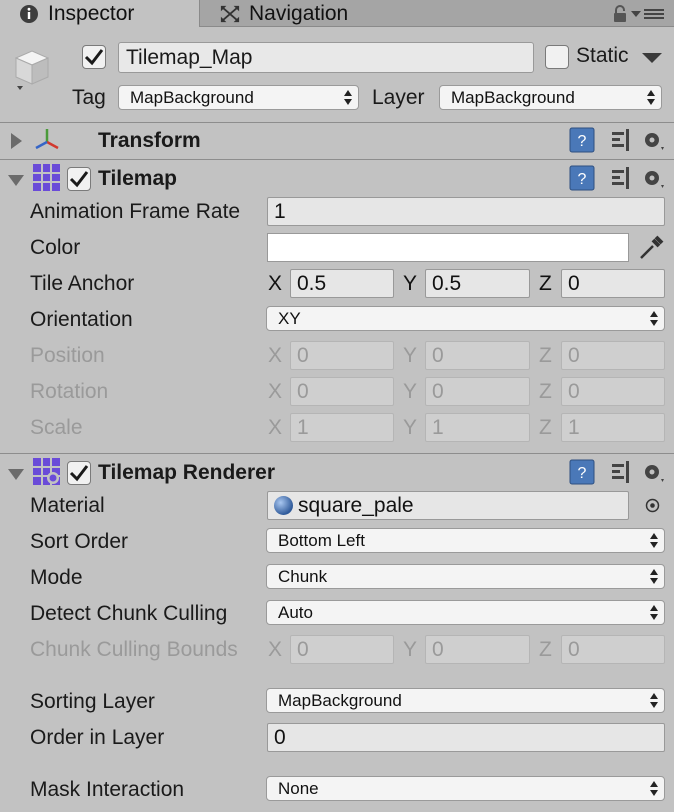 Image resolution: width=674 pixels, height=812 pixels. What do you see at coordinates (465, 788) in the screenshot?
I see `mask-interaction-dropdown: None` at bounding box center [465, 788].